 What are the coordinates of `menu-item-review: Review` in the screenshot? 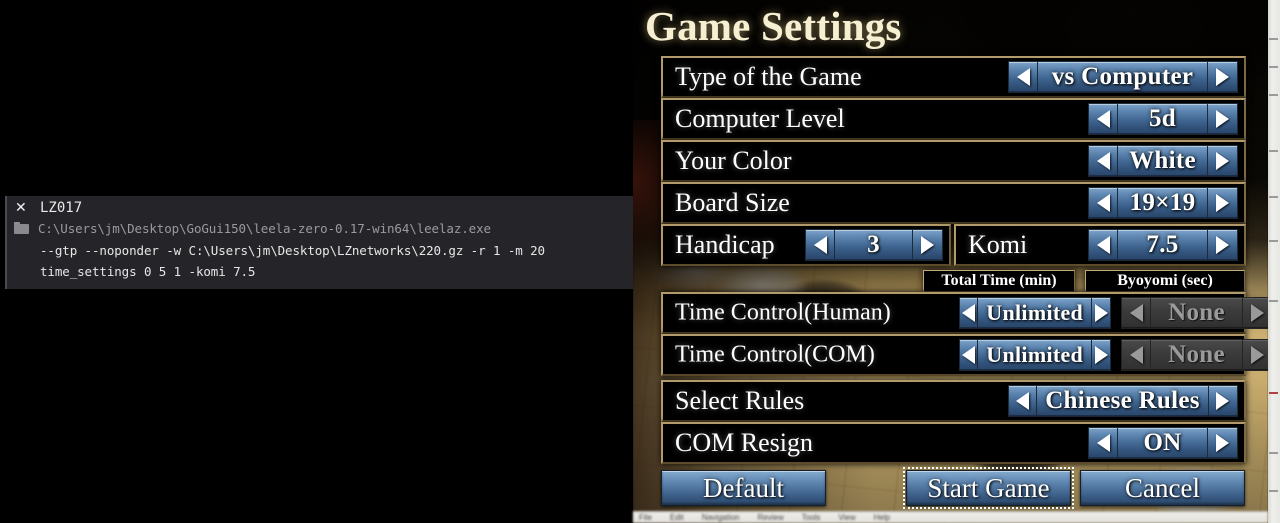 It's located at (771, 517).